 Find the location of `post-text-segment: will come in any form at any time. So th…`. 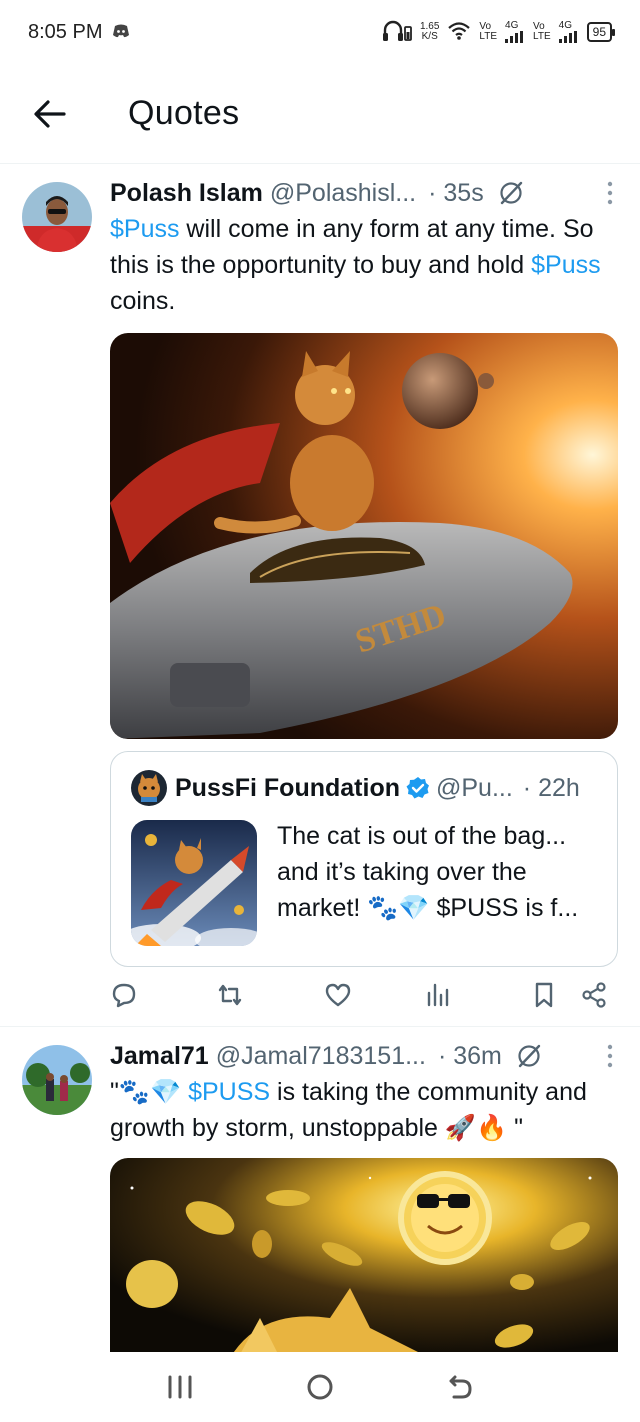

post-text-segment: will come in any form at any time. So th… is located at coordinates (352, 247).